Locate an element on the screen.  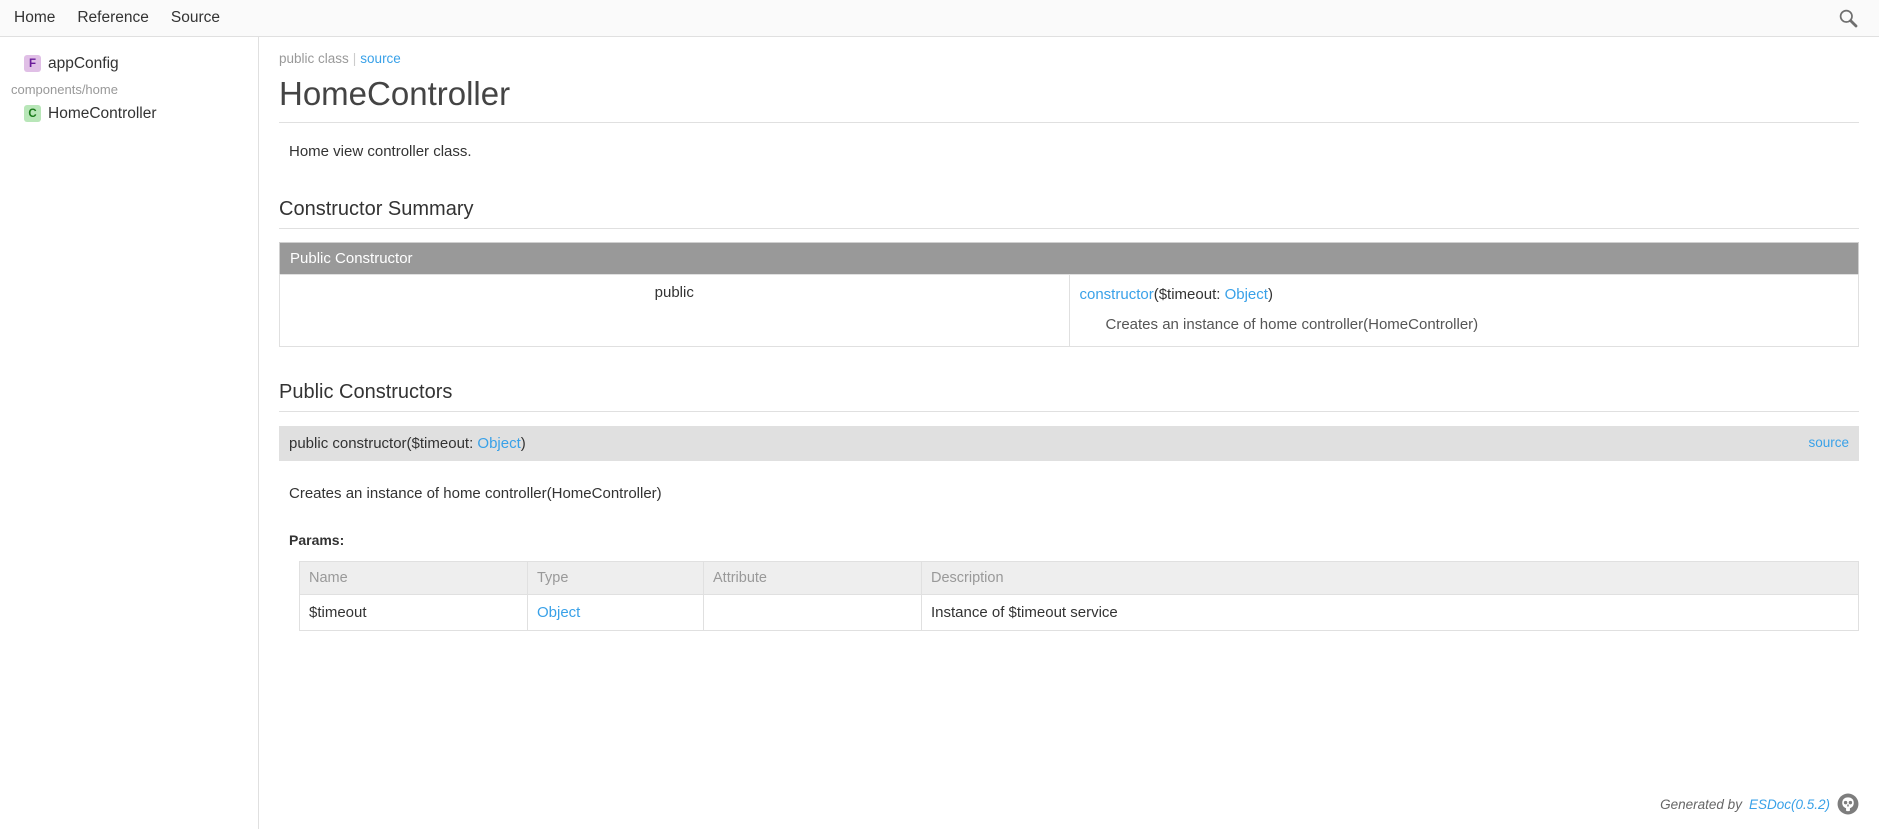
sidebar-group-root: F appConfig is located at coordinates (129, 63).